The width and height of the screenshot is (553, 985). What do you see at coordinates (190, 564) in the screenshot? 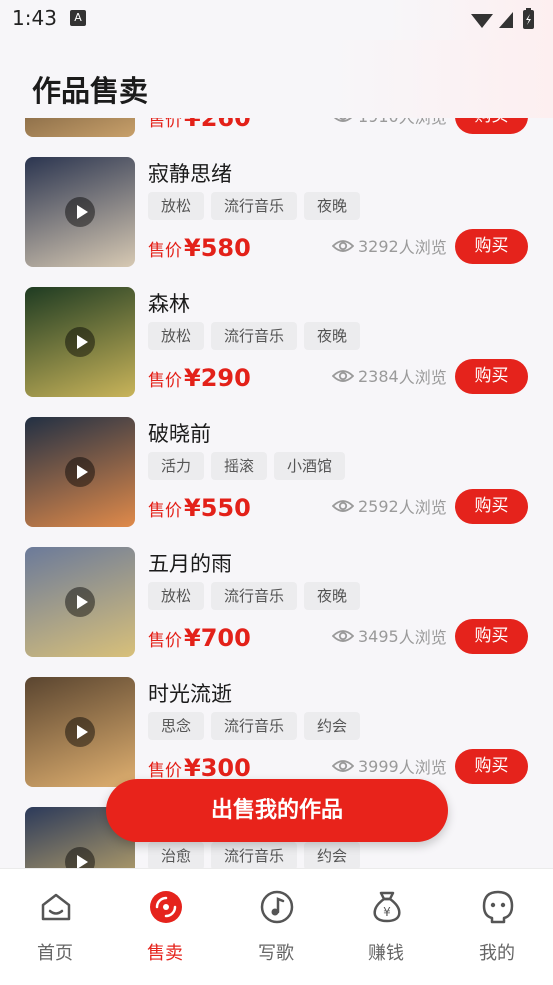
I see `work-title: 五月的雨` at bounding box center [190, 564].